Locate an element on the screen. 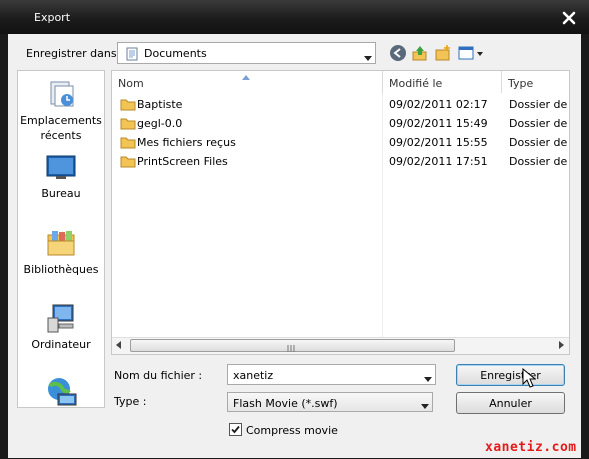 This screenshot has width=589, height=459. column-header-label: Modifié le is located at coordinates (416, 83).